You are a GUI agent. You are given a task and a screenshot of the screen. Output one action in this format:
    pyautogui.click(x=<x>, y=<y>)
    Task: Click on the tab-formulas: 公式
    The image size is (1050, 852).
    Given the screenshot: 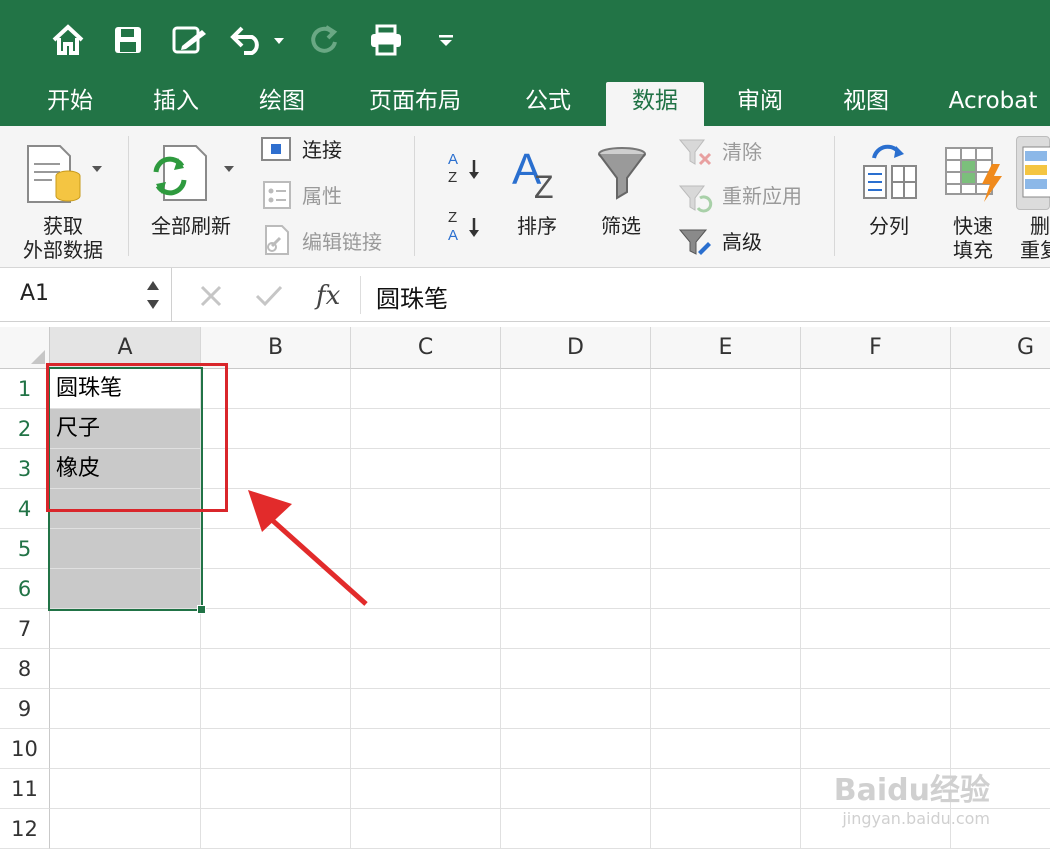 What is the action you would take?
    pyautogui.click(x=548, y=102)
    